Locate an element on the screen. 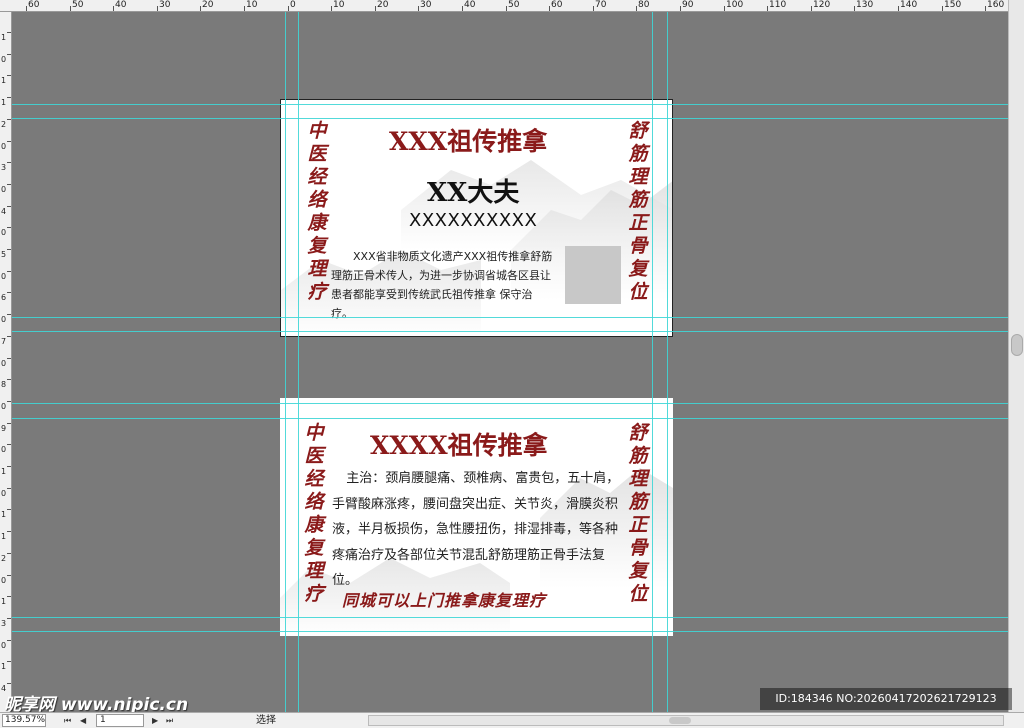  tool-status-text: 选择 is located at coordinates (266, 720).